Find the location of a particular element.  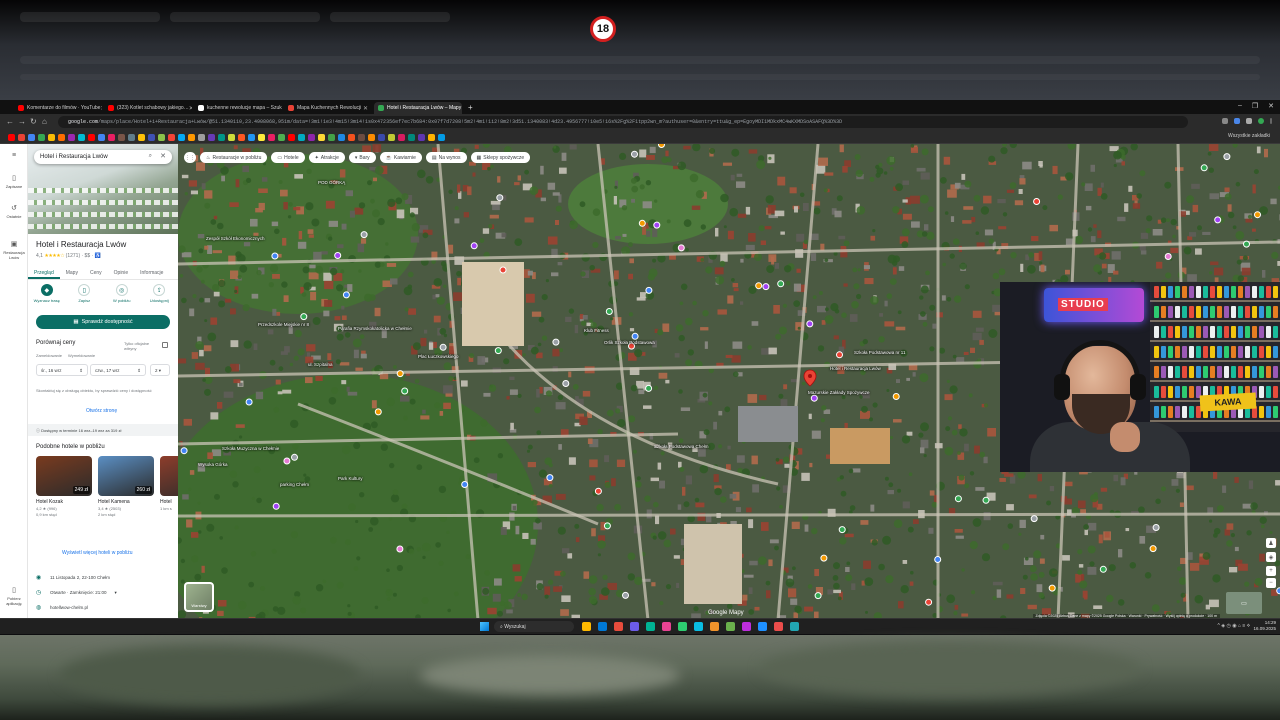

minimize-button: – is located at coordinates (1240, 106).